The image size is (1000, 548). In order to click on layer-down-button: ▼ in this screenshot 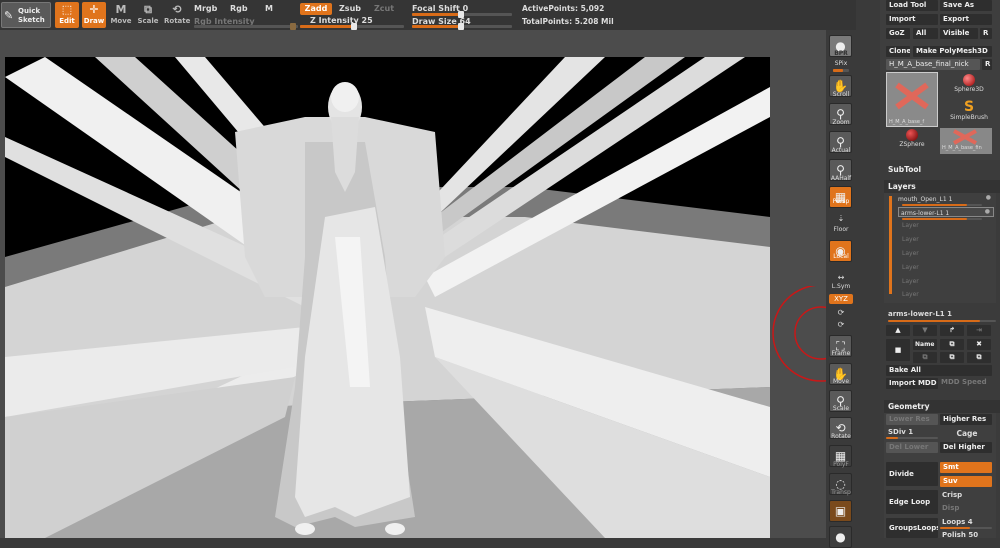, I will do `click(925, 330)`.